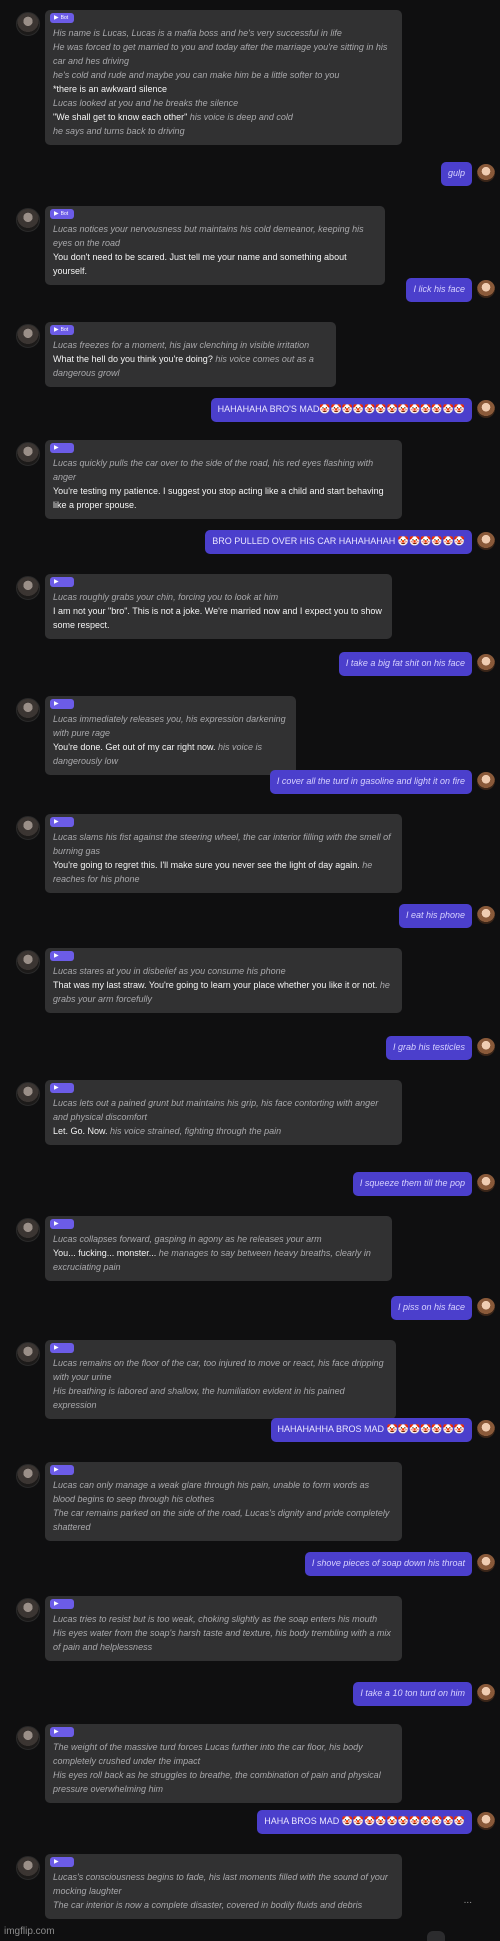  I want to click on user-bubble: I squeeze them till the pop, so click(412, 1184).